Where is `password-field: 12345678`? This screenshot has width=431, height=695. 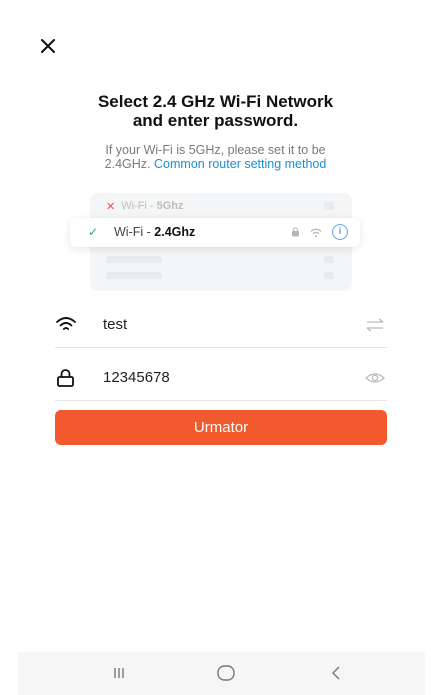 password-field: 12345678 is located at coordinates (221, 378).